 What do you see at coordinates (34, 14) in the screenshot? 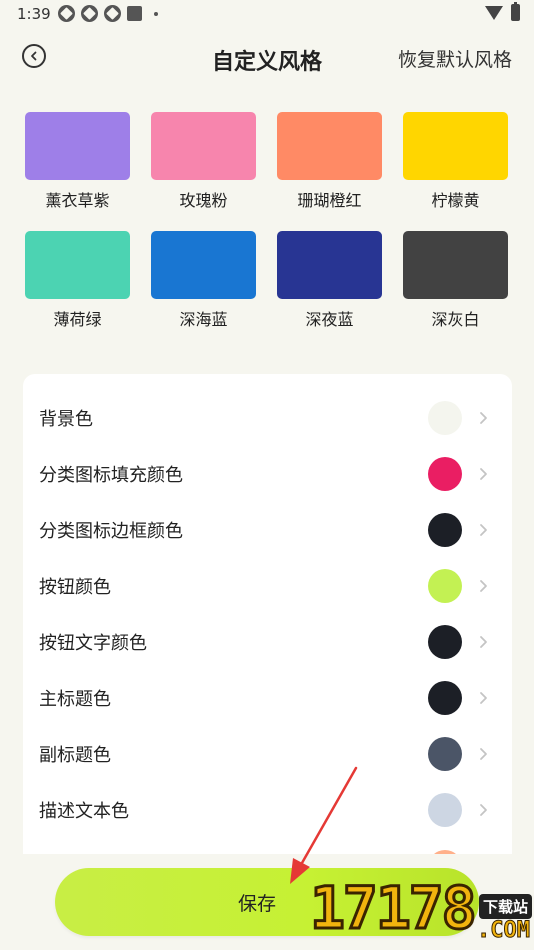
I see `status-time: 1:39` at bounding box center [34, 14].